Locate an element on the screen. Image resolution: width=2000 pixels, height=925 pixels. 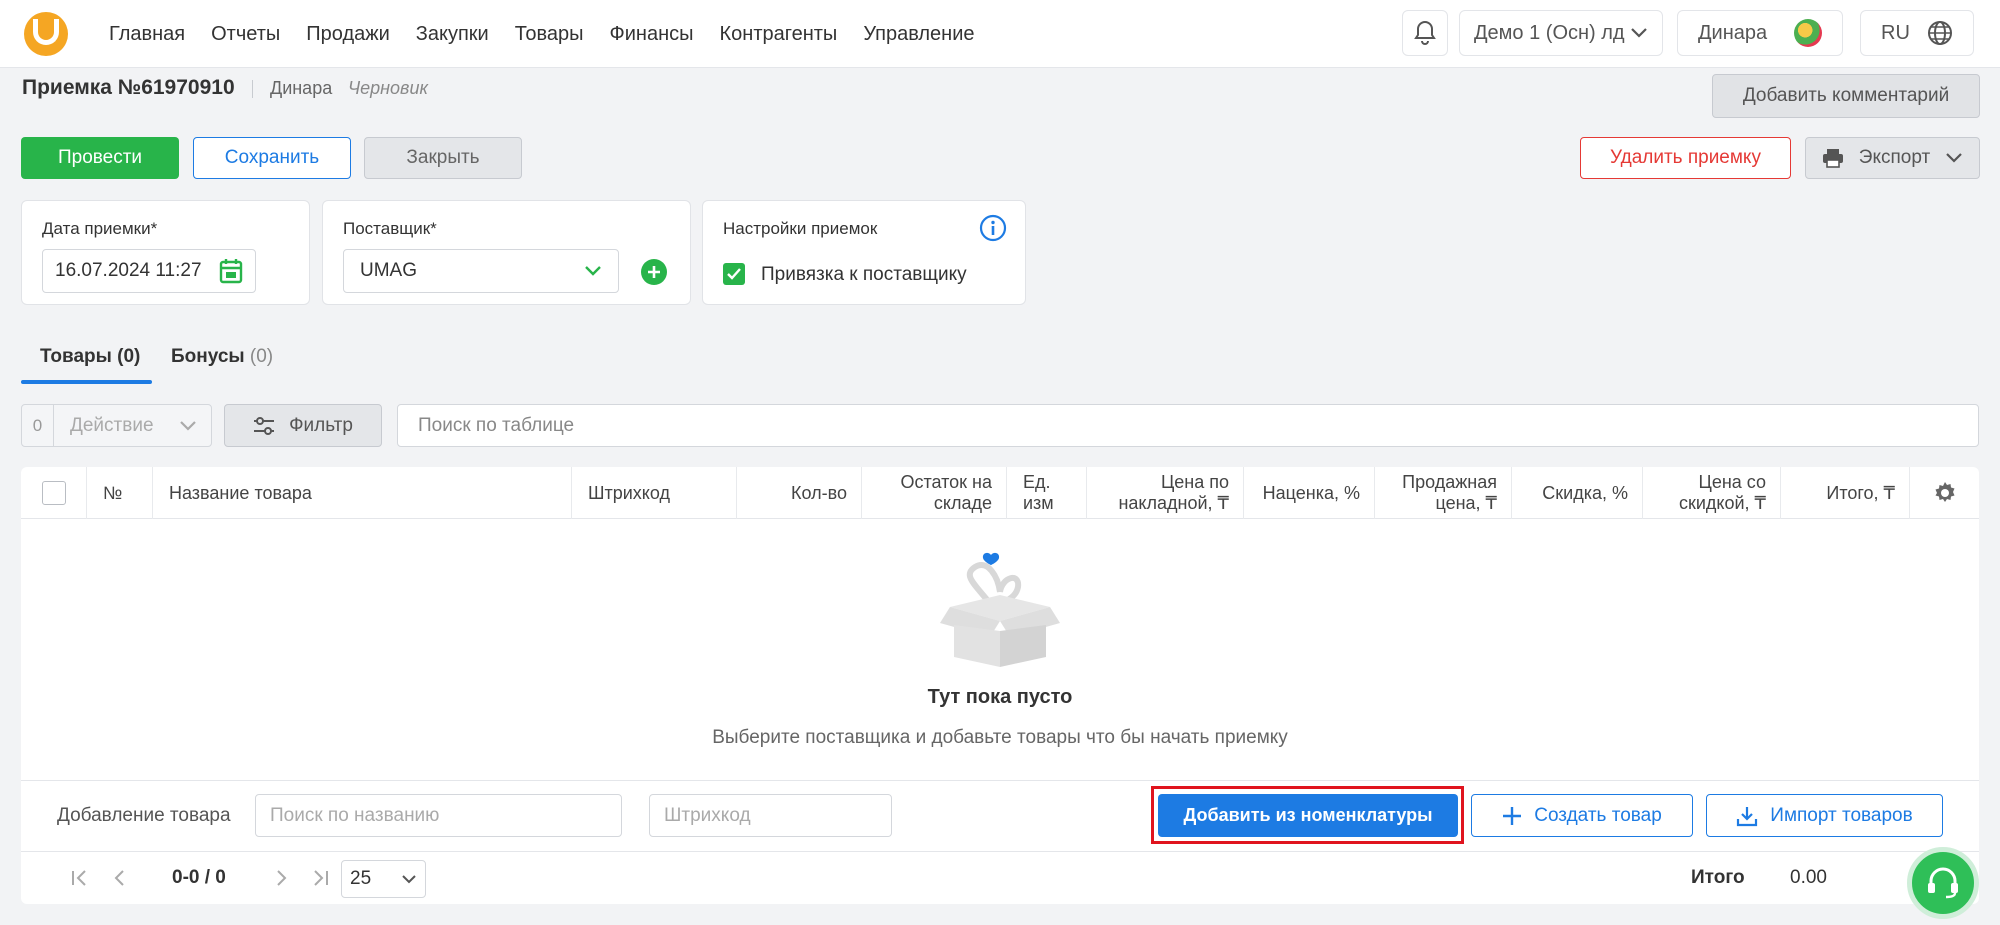
tab-goods-label: Товары is located at coordinates (76, 356).